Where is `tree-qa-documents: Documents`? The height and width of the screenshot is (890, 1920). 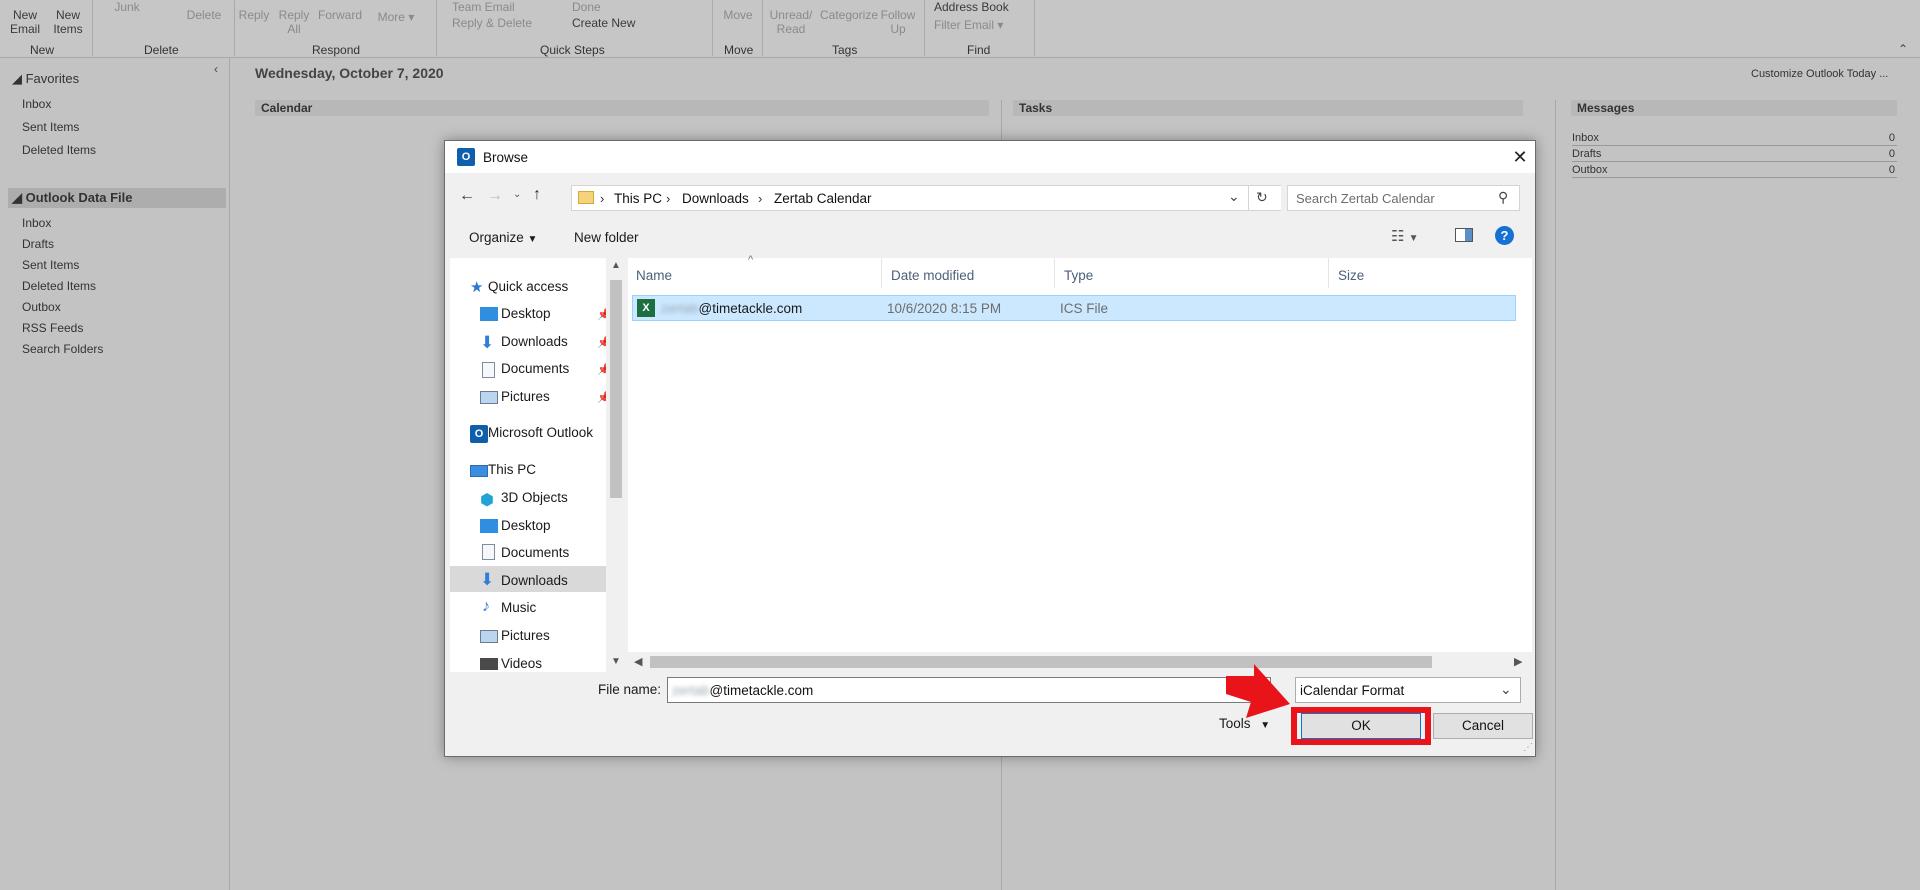
tree-qa-documents: Documents is located at coordinates (535, 368).